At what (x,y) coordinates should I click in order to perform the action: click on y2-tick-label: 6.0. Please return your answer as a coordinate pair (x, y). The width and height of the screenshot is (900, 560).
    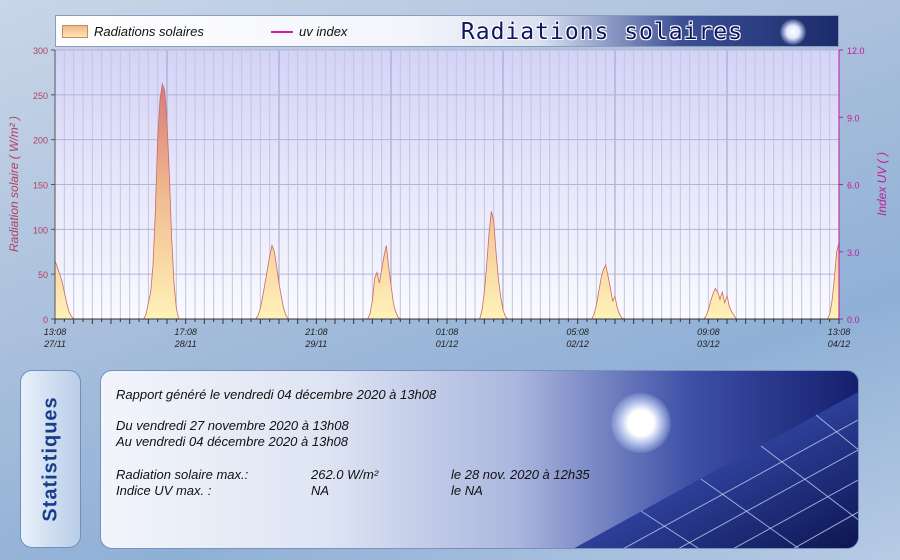
    Looking at the image, I should click on (853, 186).